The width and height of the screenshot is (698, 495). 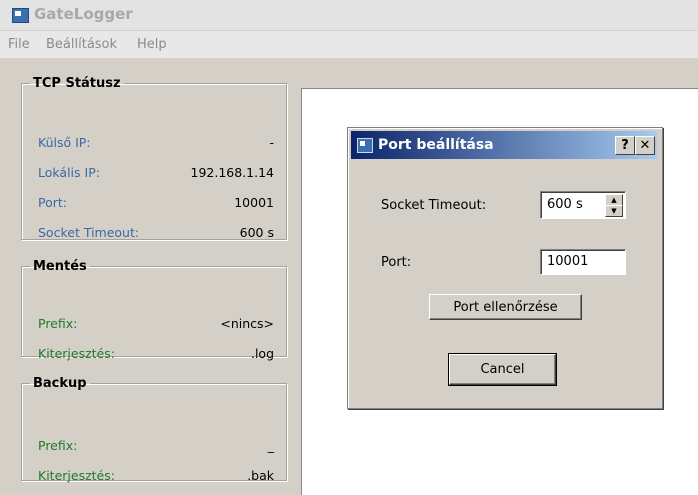 What do you see at coordinates (256, 232) in the screenshot?
I see `socket-timeout-value: 600 s` at bounding box center [256, 232].